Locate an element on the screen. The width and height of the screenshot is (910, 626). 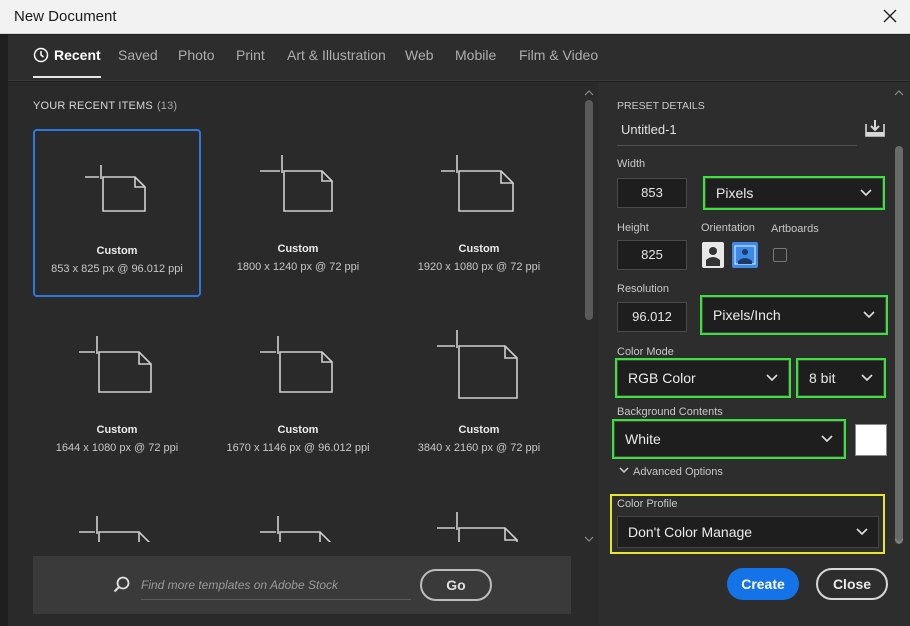
artboards-checkbox is located at coordinates (780, 255).